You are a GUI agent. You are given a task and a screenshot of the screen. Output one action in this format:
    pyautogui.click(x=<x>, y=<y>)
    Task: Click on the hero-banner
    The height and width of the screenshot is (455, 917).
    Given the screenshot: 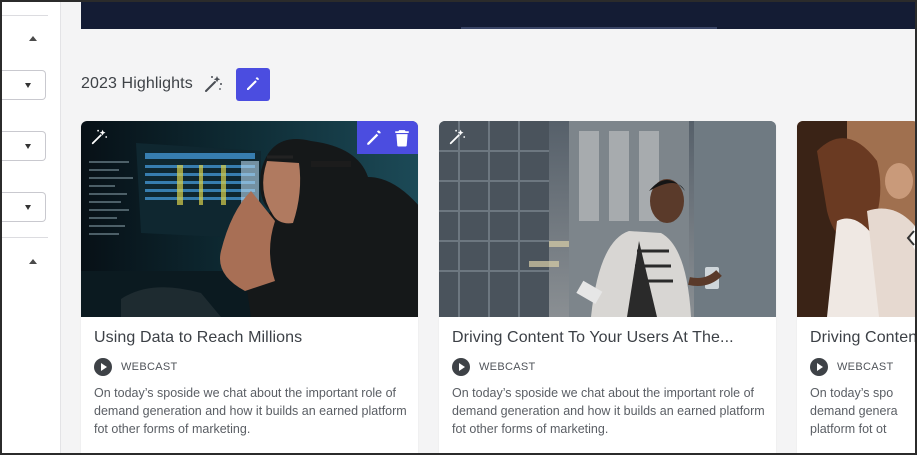 What is the action you would take?
    pyautogui.click(x=498, y=15)
    